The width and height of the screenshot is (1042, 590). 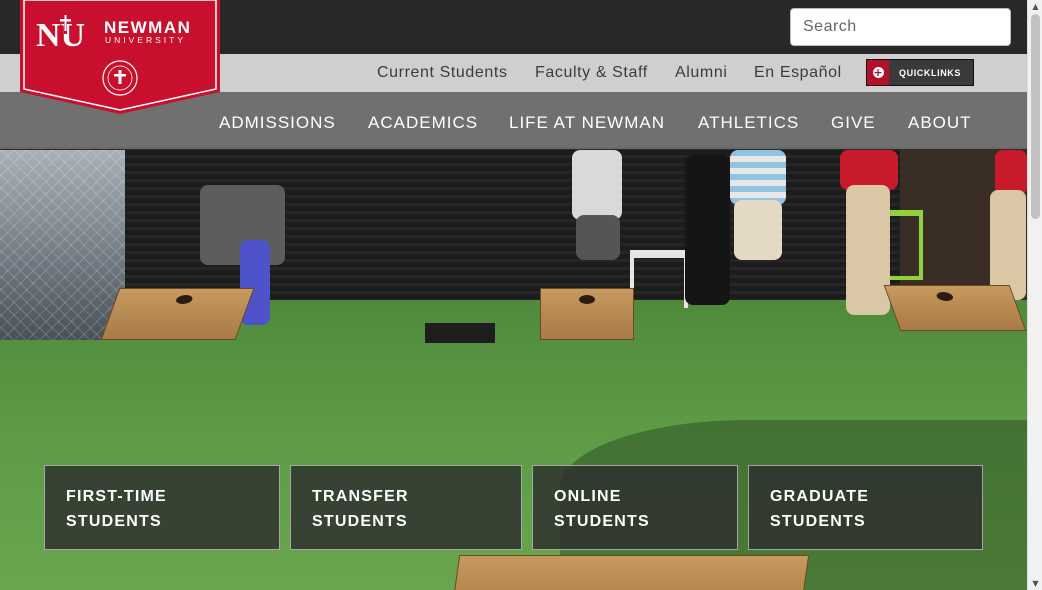 I want to click on scroll-down-icon: ▼, so click(x=1035, y=583).